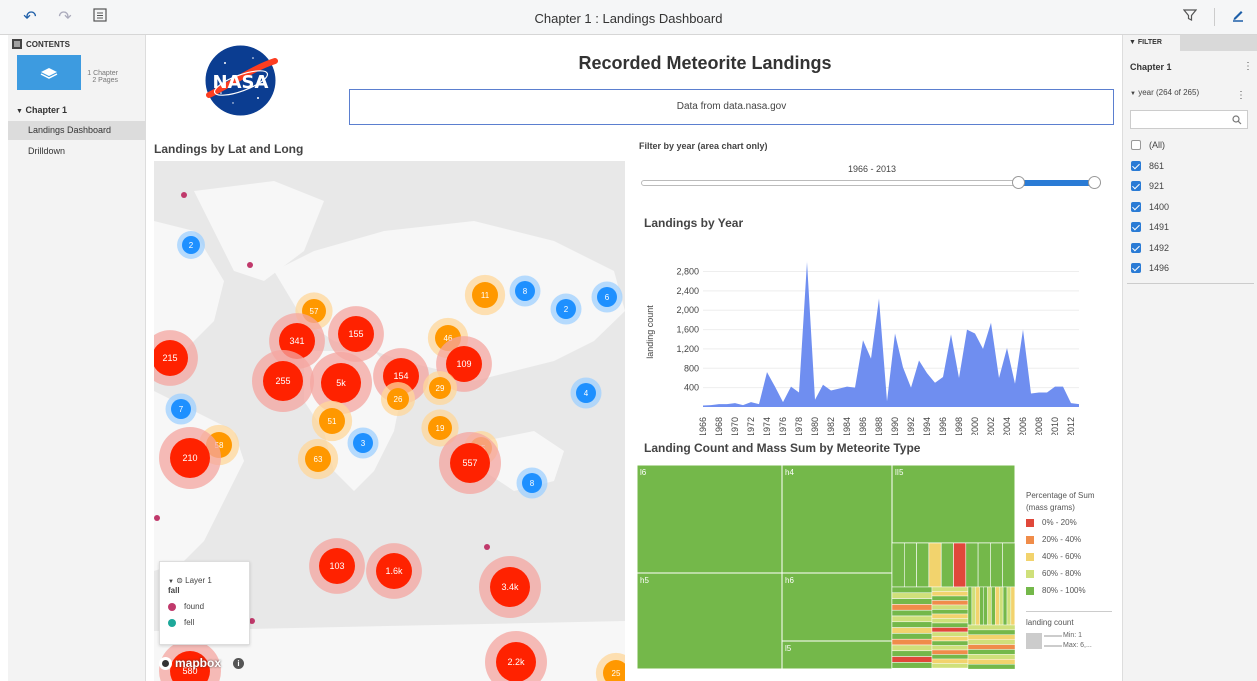 This screenshot has width=1257, height=681. Describe the element at coordinates (355, 334) in the screenshot. I see `cluster-label: 155` at that location.